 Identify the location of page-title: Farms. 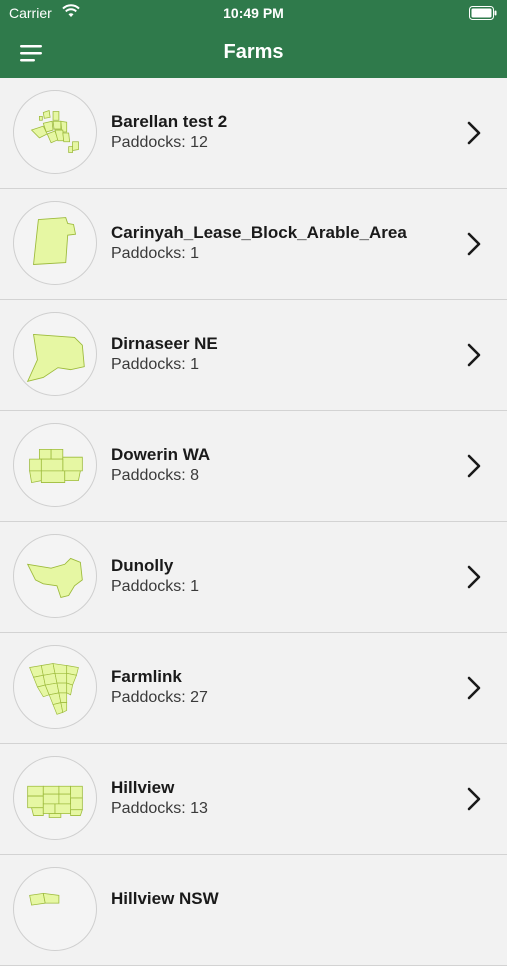
(253, 52).